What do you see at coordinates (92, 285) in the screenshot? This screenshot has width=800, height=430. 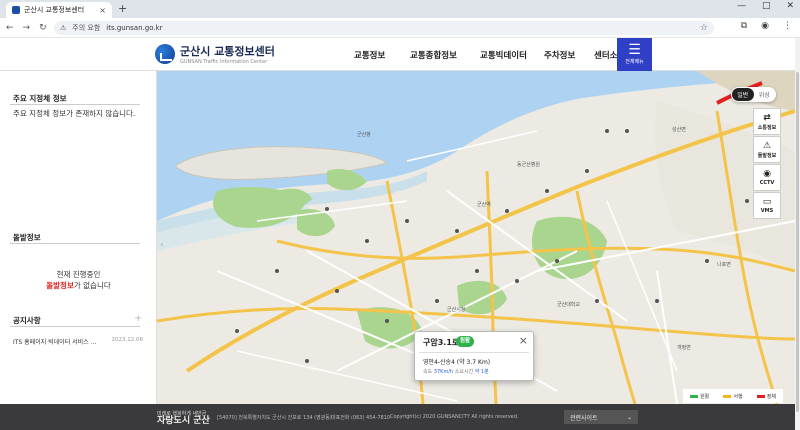 I see `event-line-2-rest: 가 없습니다` at bounding box center [92, 285].